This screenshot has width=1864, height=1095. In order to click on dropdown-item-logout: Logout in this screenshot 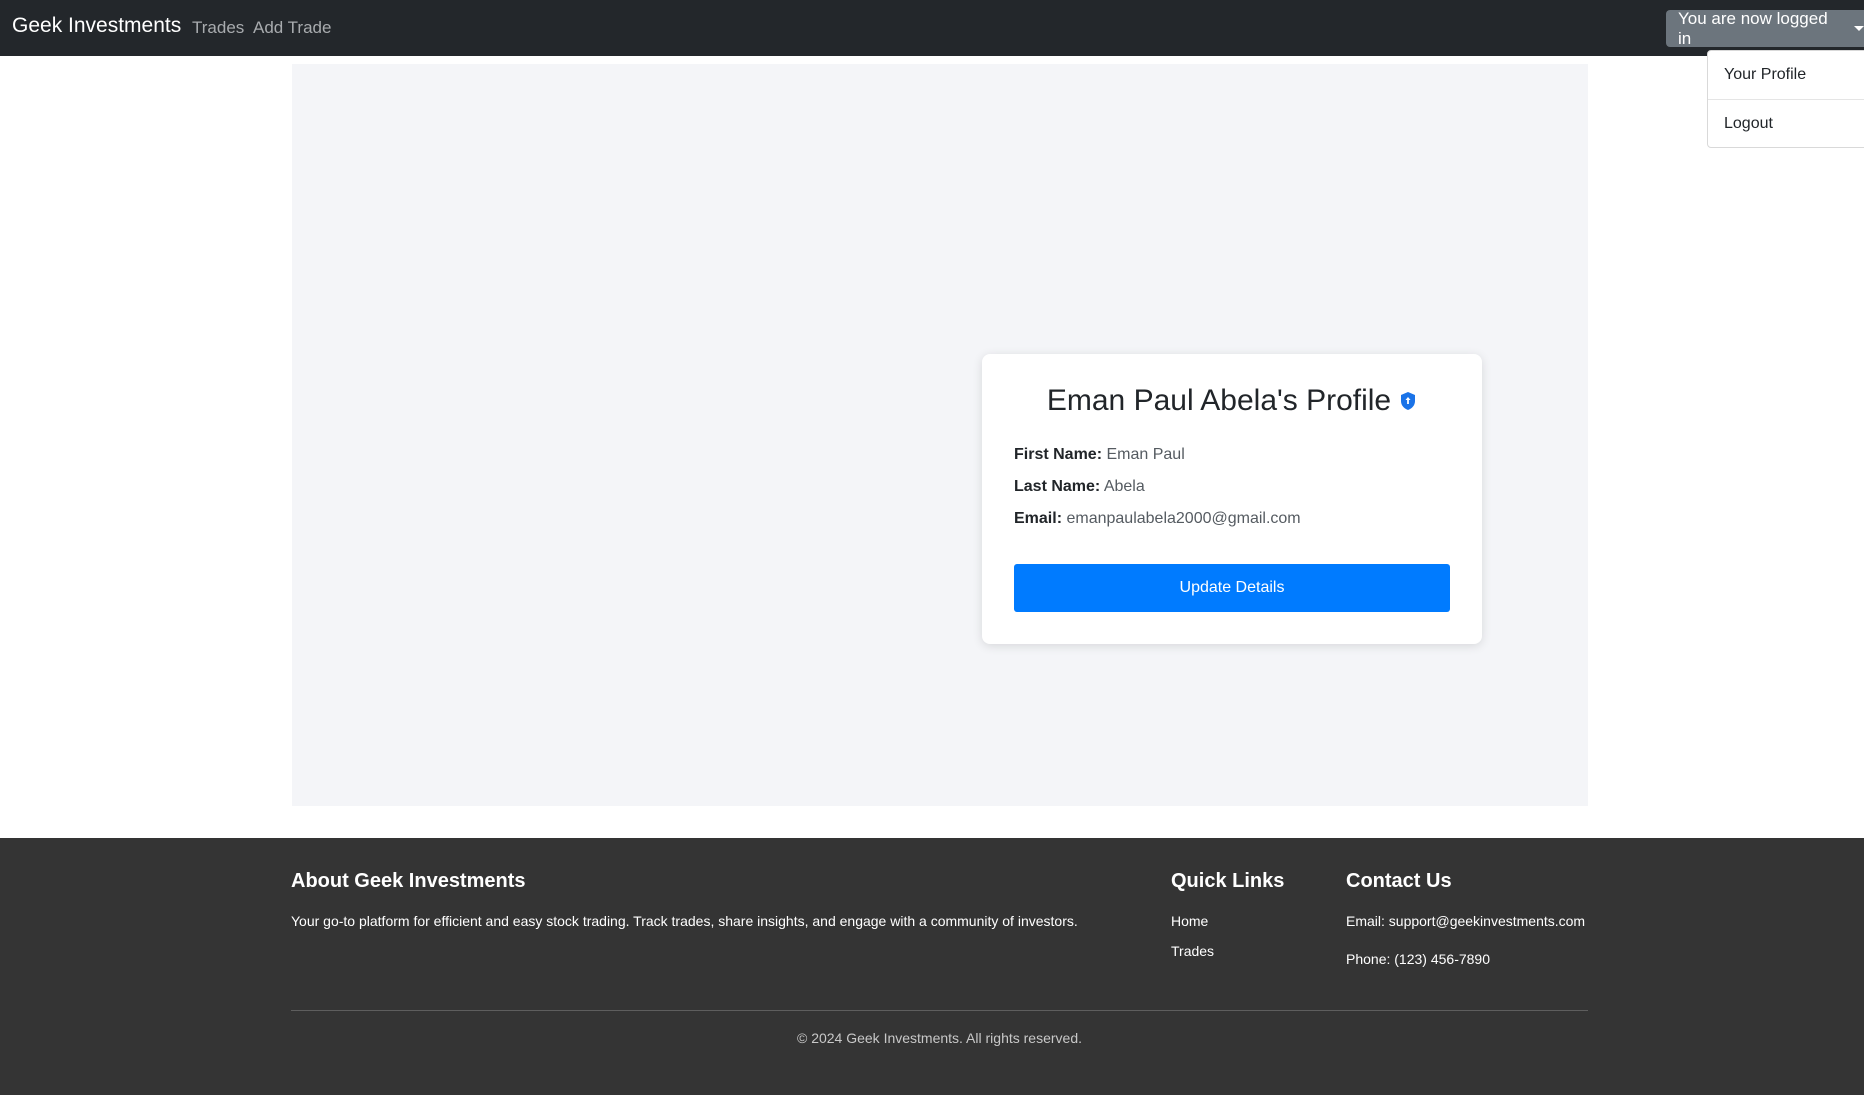, I will do `click(1748, 124)`.